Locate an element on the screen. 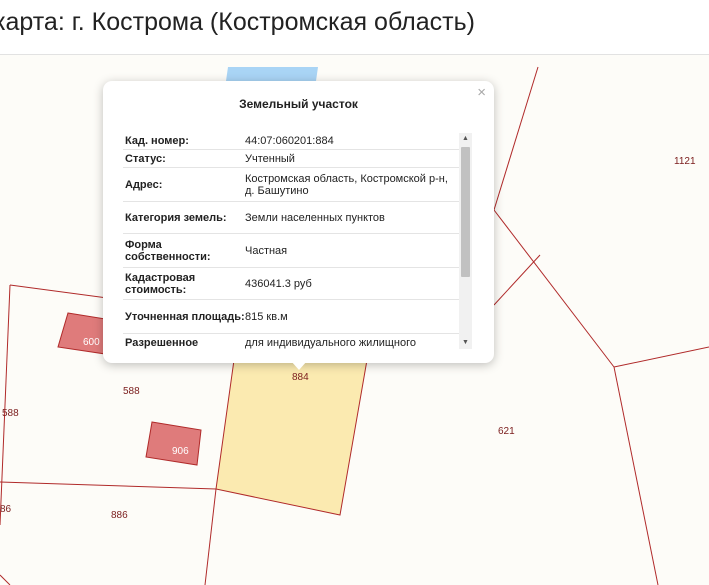 This screenshot has height=585, width=709. info-label: Уточненная площадь: is located at coordinates (185, 316).